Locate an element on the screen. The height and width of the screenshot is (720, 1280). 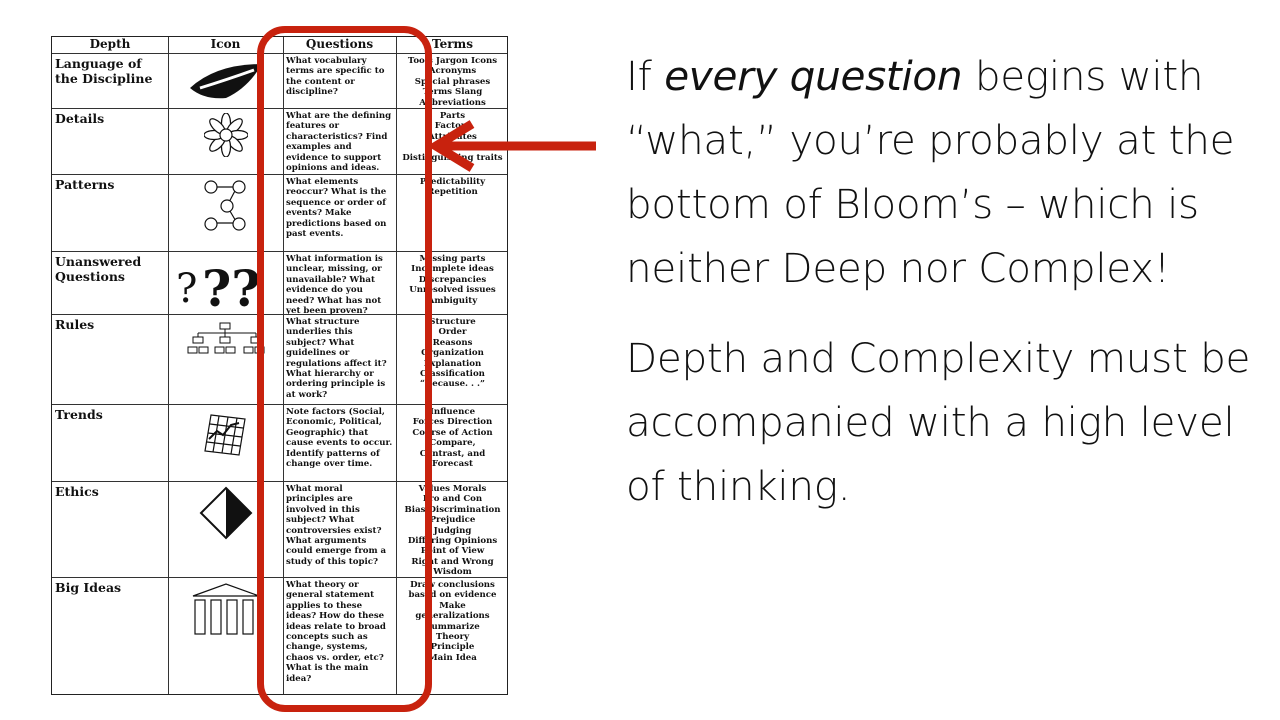
depth-label: Details is located at coordinates (80, 118).